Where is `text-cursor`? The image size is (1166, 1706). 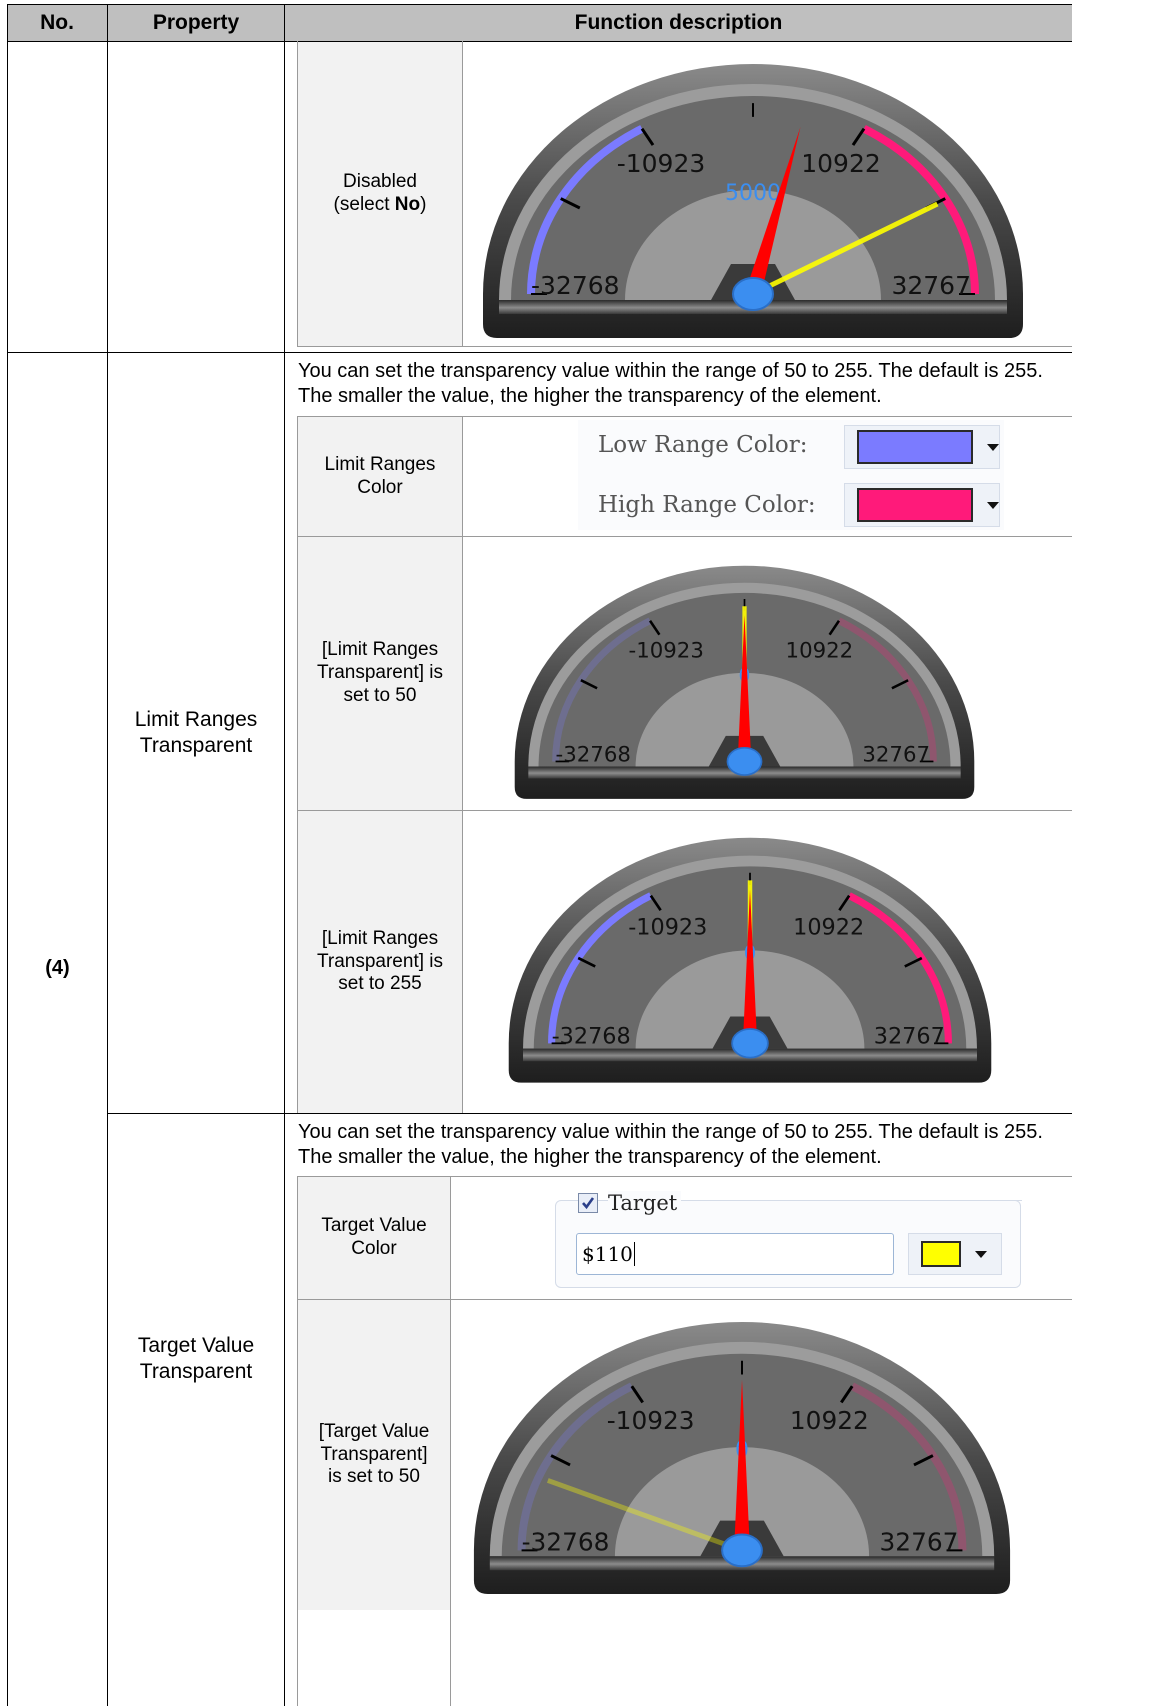
text-cursor is located at coordinates (634, 1254).